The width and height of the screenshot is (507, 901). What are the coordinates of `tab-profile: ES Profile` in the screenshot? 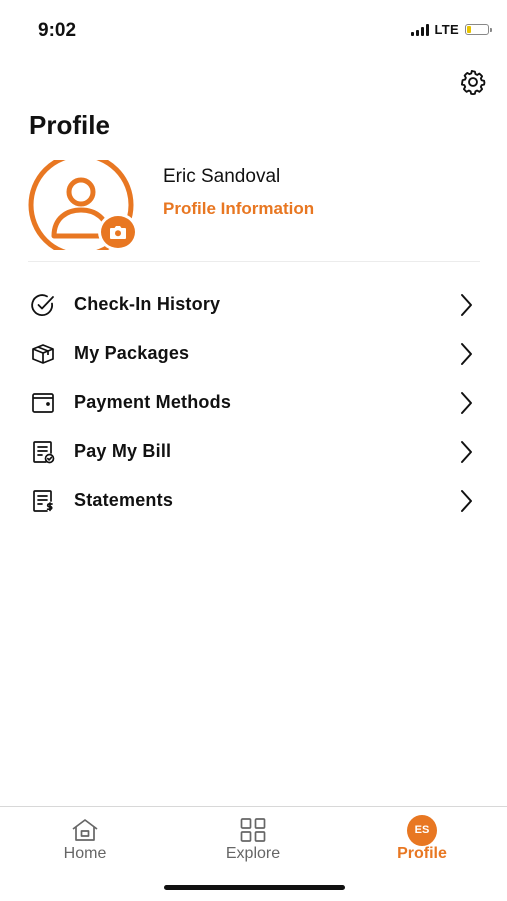 It's located at (422, 839).